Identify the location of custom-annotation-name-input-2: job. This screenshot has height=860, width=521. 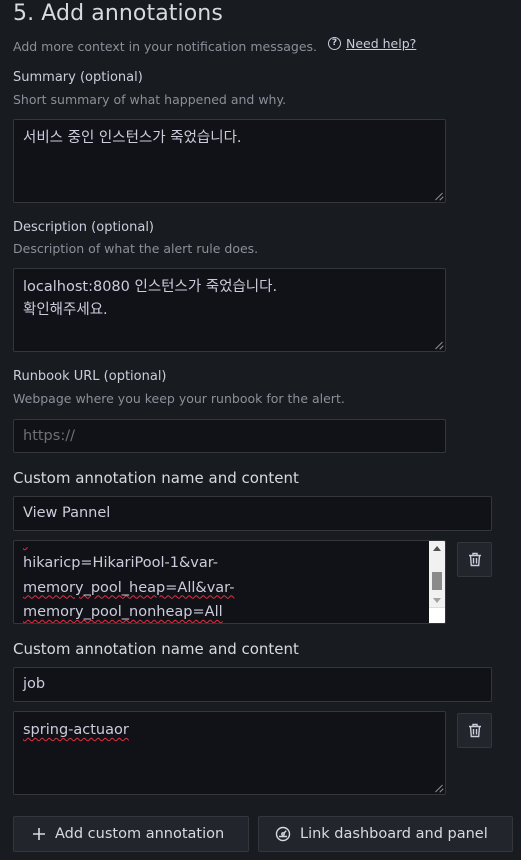
(252, 684).